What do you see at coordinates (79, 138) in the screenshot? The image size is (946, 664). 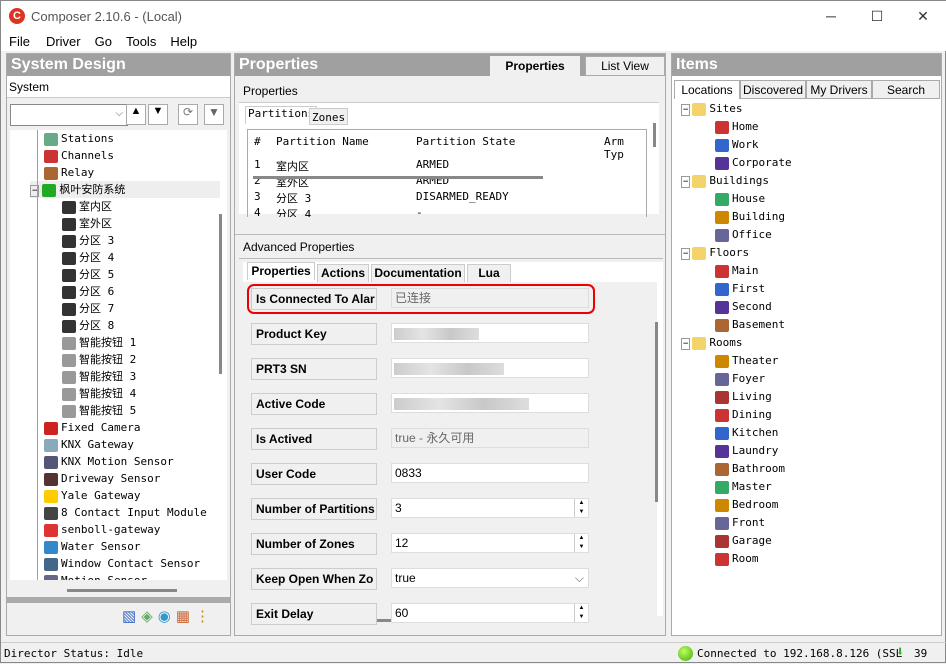 I see `tree-item: Stations` at bounding box center [79, 138].